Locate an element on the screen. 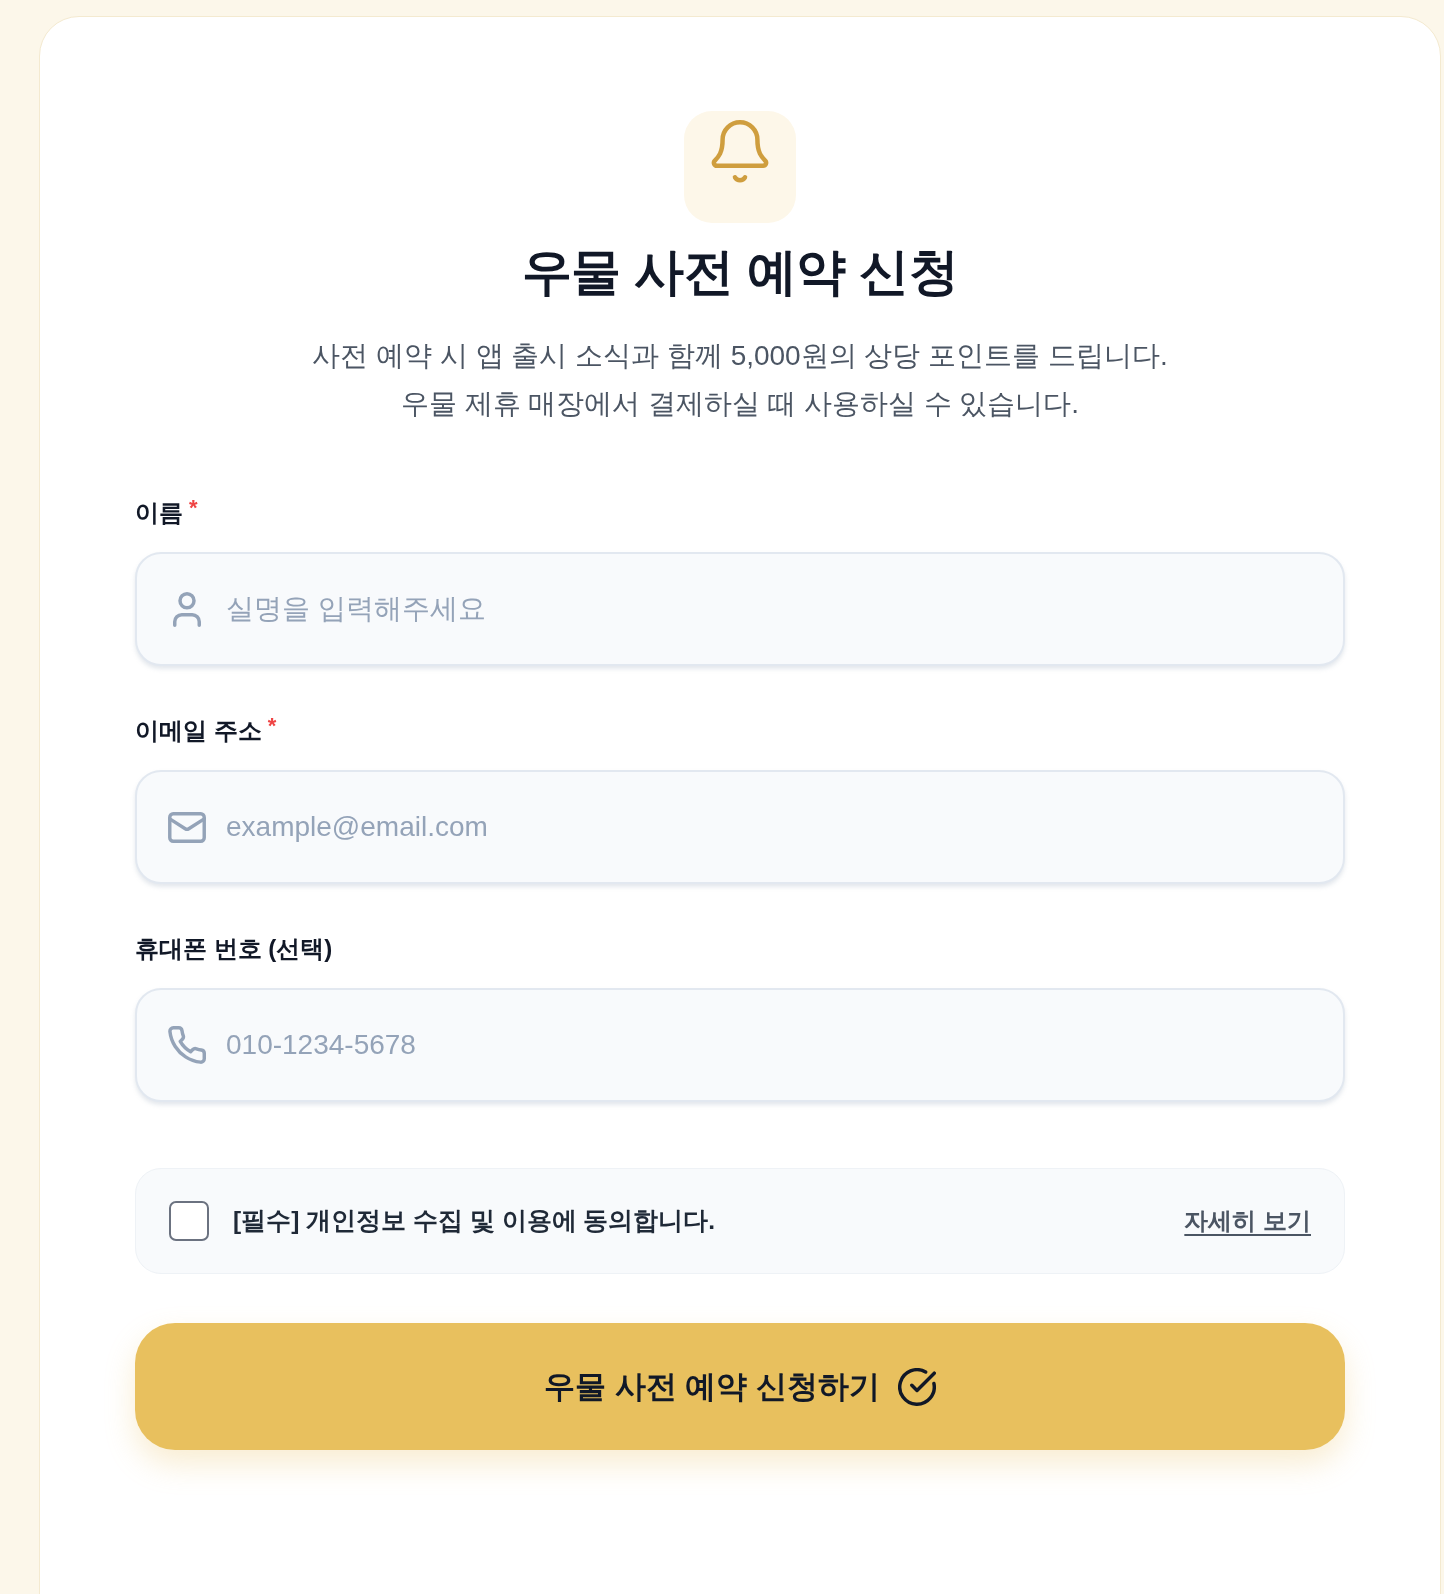 This screenshot has height=1594, width=1444. submit-button: 우물 사전 예약 신청하기 is located at coordinates (740, 1386).